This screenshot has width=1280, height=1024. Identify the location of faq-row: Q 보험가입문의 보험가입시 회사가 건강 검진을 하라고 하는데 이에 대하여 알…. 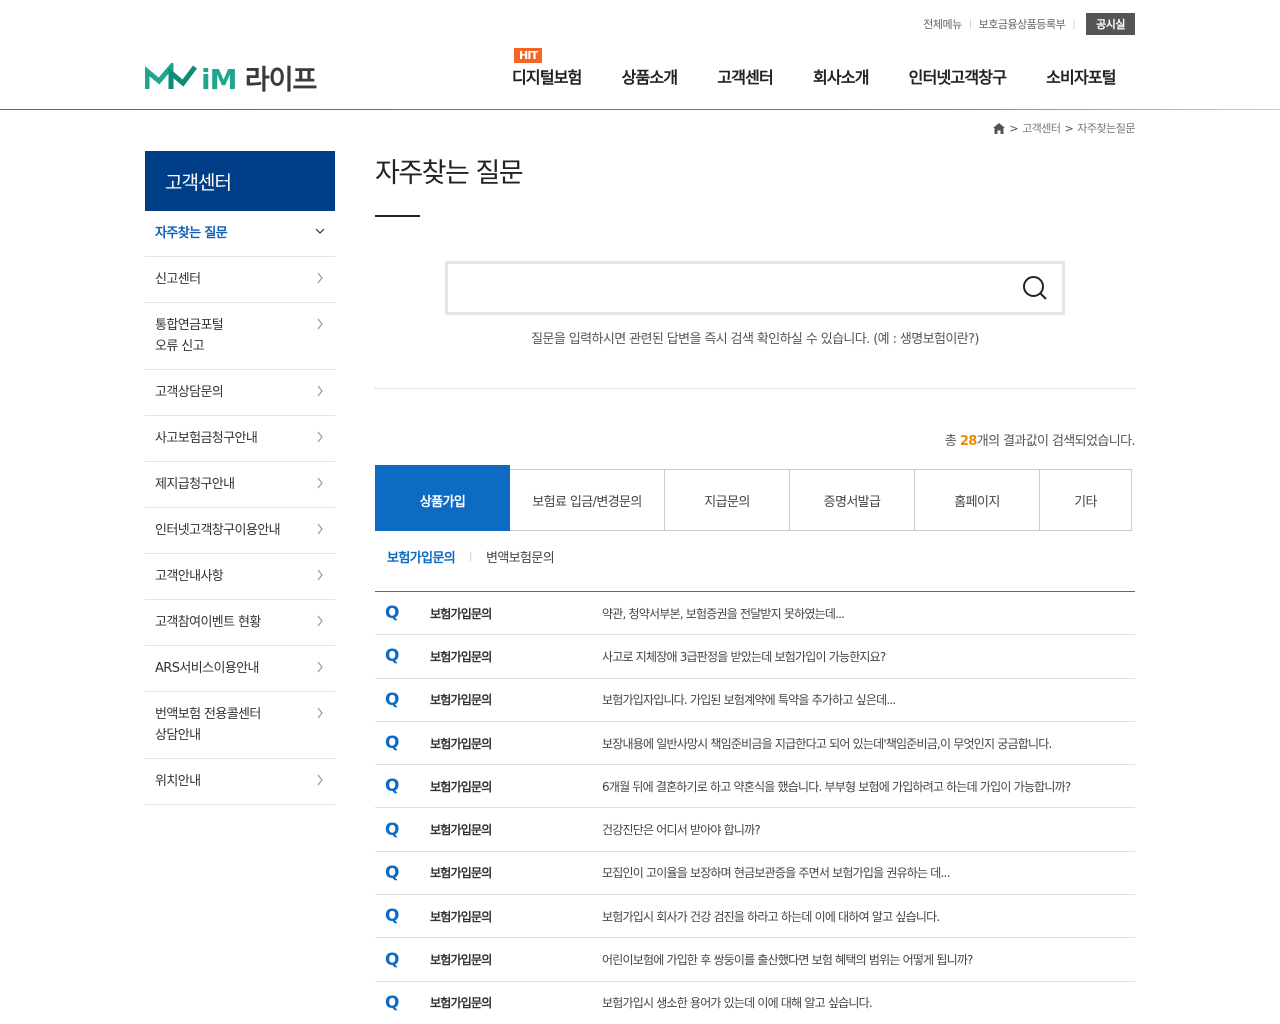
(755, 917).